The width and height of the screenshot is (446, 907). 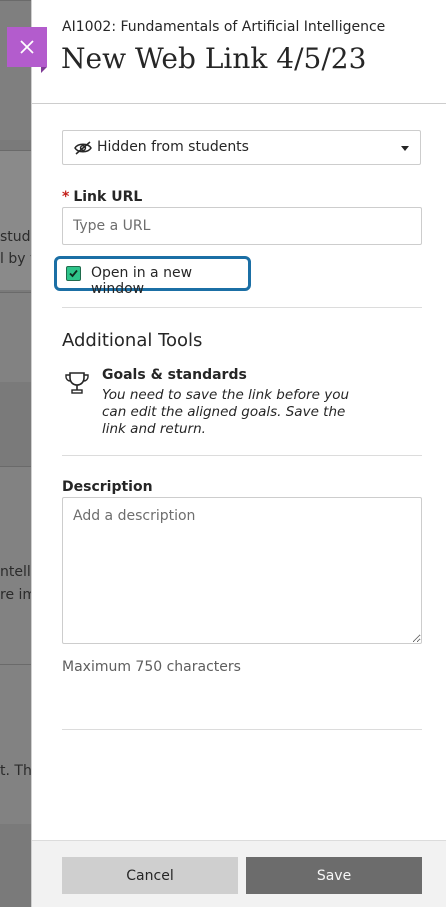 I want to click on required-marker: *, so click(x=66, y=197).